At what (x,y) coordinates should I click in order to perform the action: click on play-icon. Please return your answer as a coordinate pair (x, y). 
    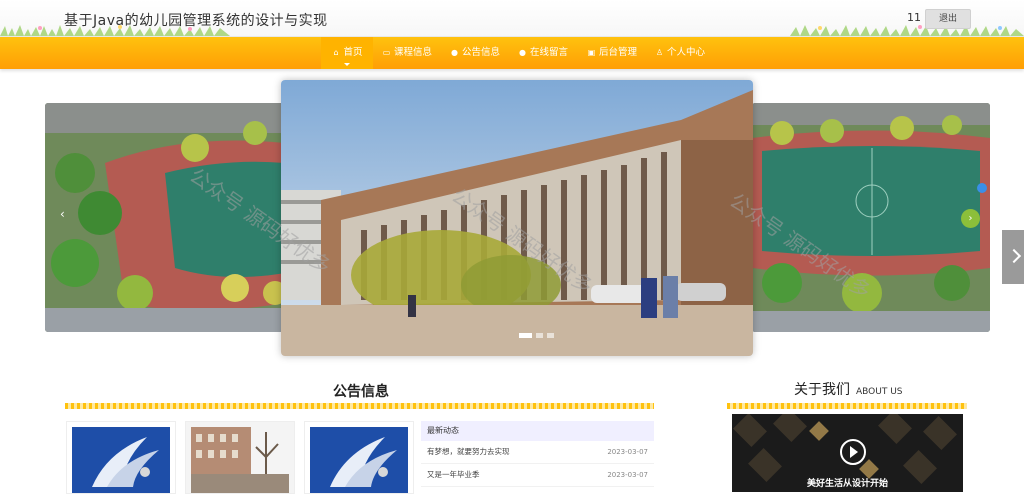
    Looking at the image, I should click on (853, 452).